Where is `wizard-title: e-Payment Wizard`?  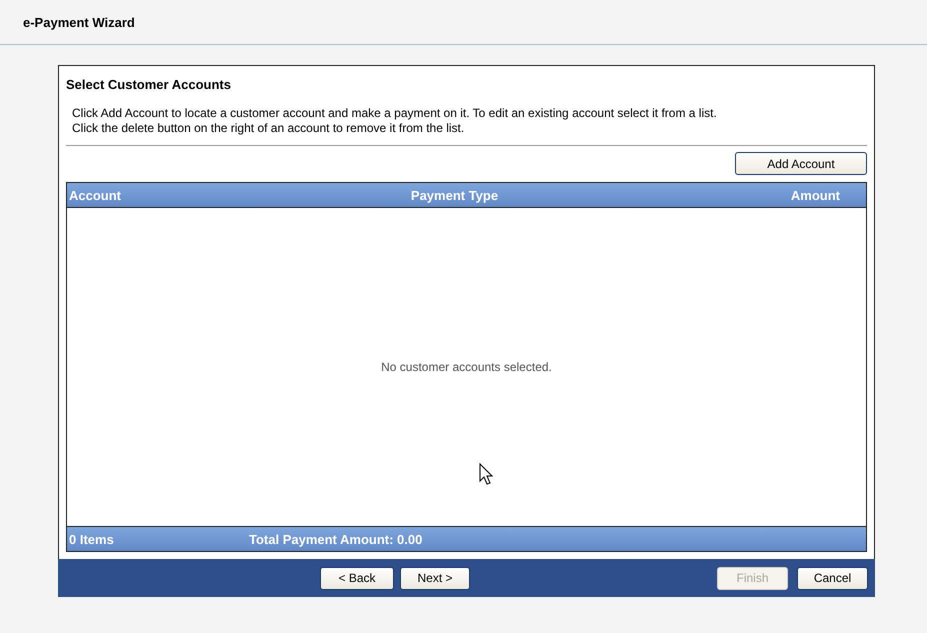 wizard-title: e-Payment Wizard is located at coordinates (79, 22).